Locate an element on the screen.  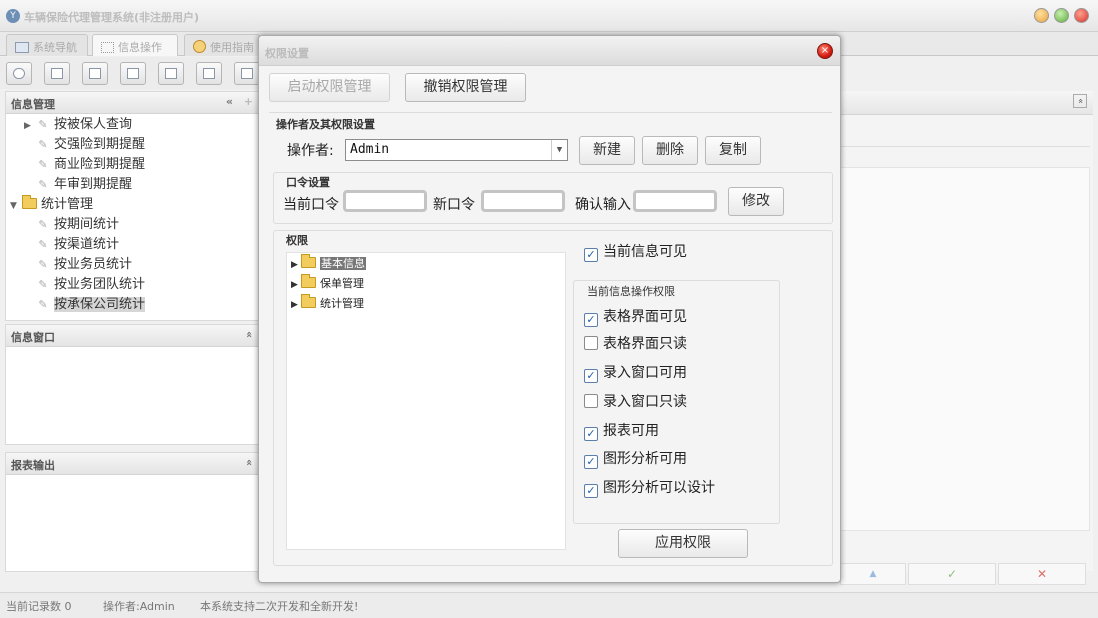
checkbox-label: 图形分析可以设计 is located at coordinates (659, 488).